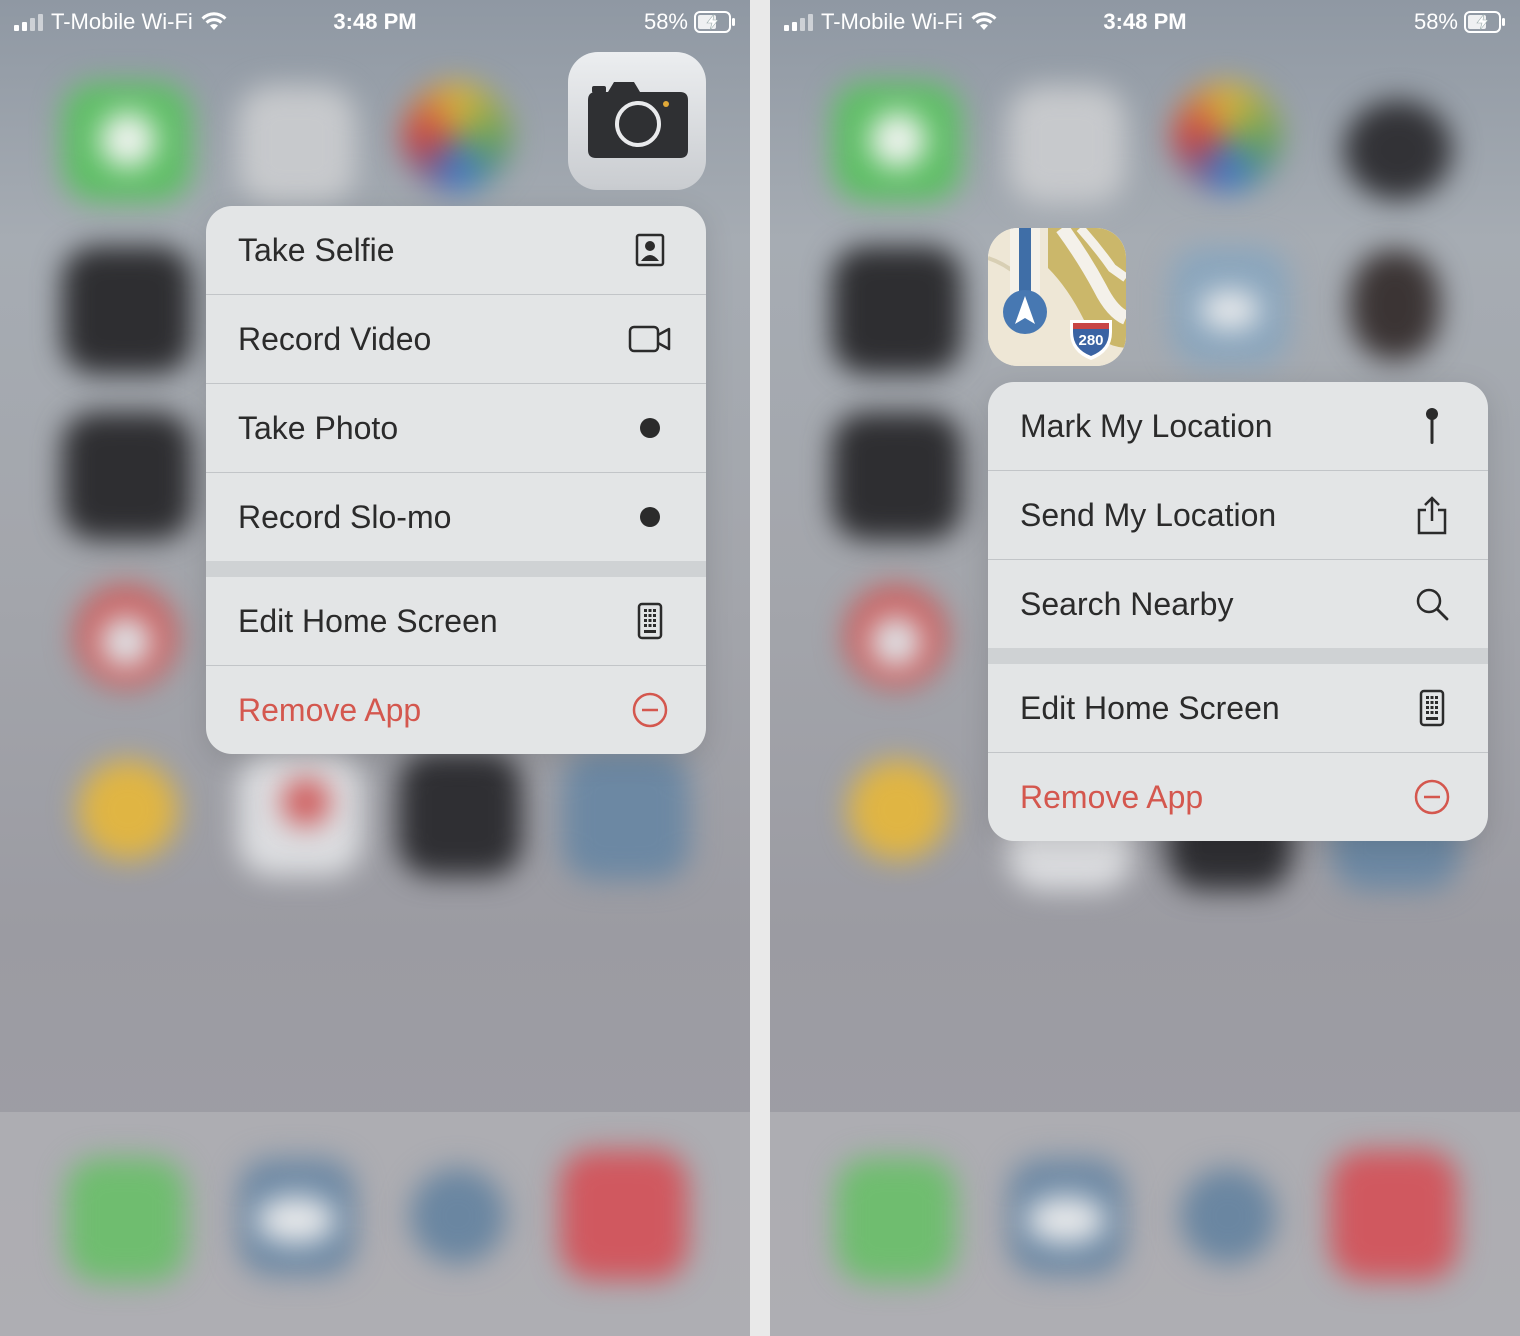  I want to click on maps-icon: 280, so click(1057, 297).